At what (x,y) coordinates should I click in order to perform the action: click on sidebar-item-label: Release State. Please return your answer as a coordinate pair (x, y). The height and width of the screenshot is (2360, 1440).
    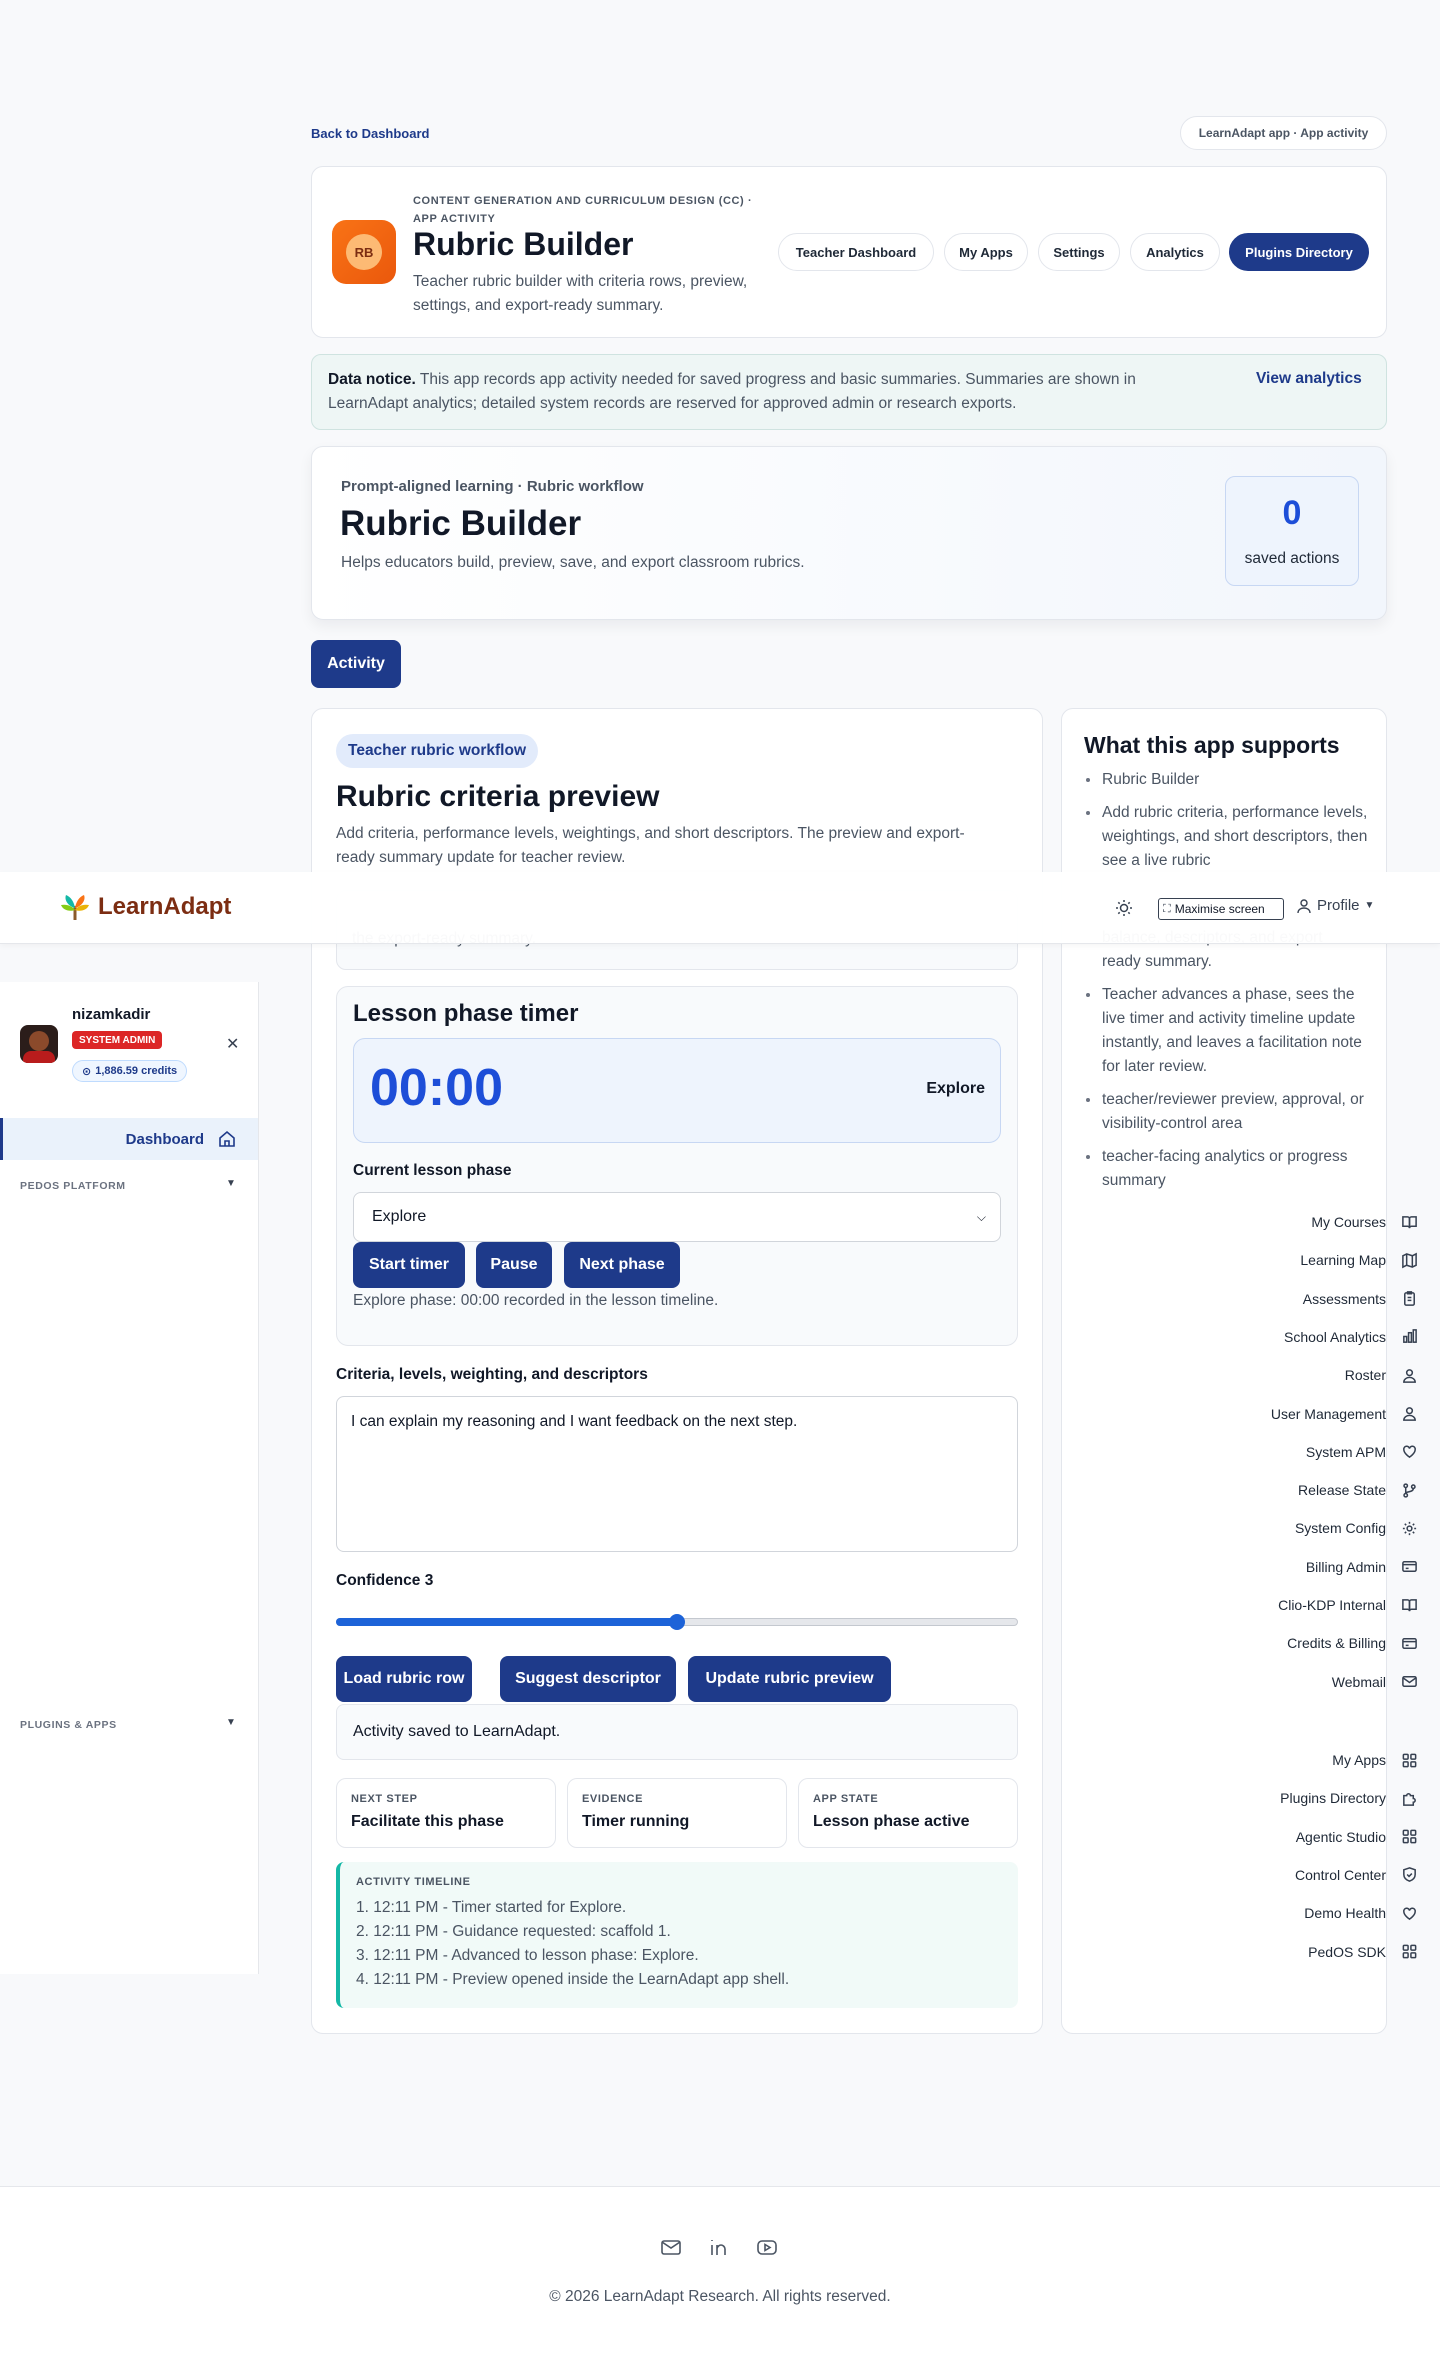
    Looking at the image, I should click on (1342, 1490).